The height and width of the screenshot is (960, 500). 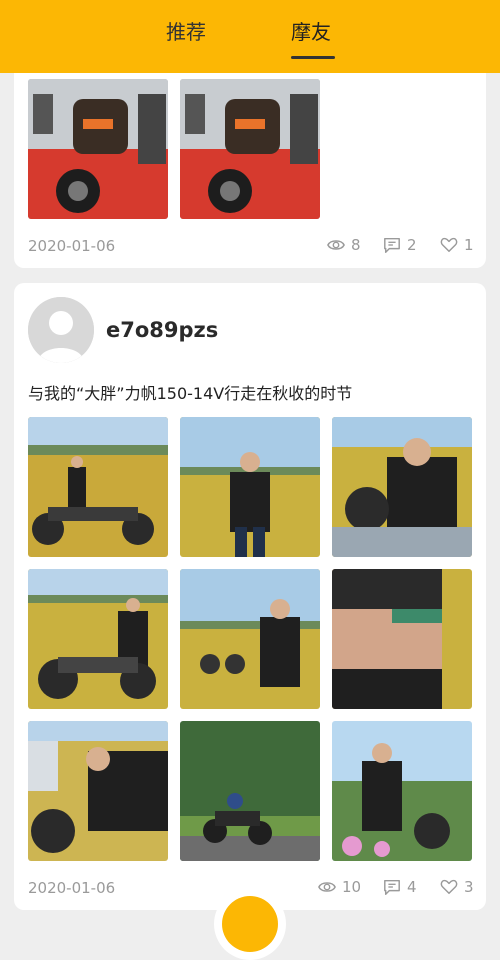 What do you see at coordinates (311, 30) in the screenshot?
I see `tab-friends: 摩友` at bounding box center [311, 30].